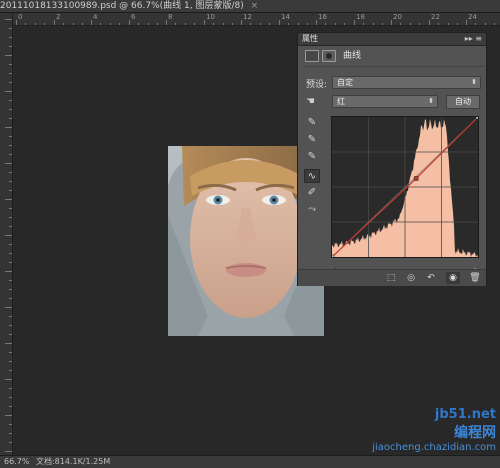  I want to click on watermark-sub: jiaocheng.chazidian.com, so click(434, 447).